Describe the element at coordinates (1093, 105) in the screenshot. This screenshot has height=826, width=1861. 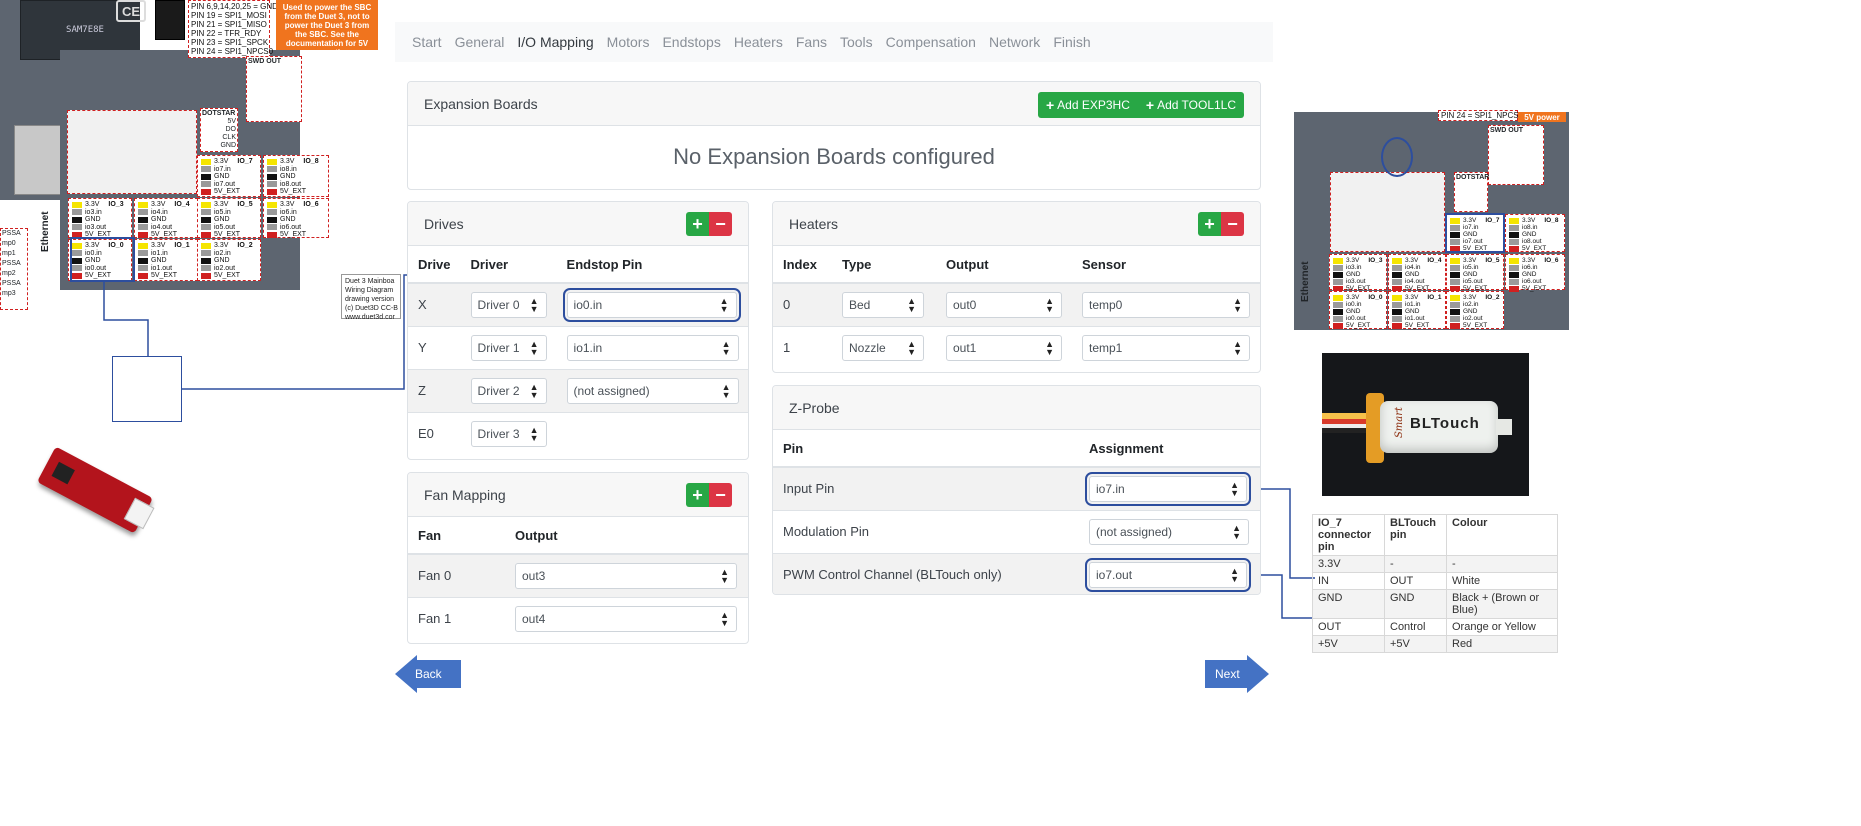
I see `add-exp3hc-label: Add EXP3HC` at that location.